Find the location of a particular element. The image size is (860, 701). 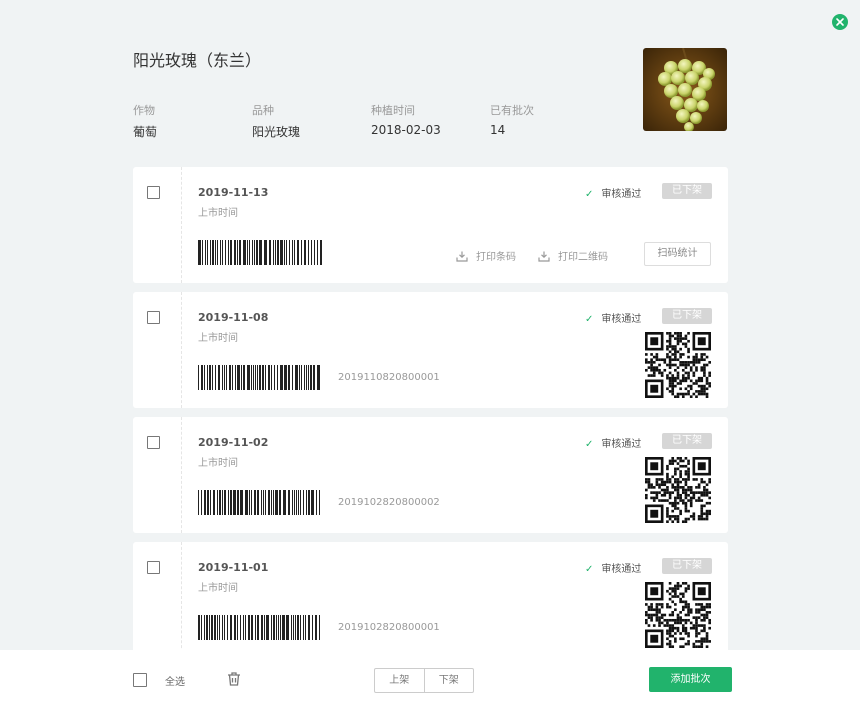

meta-label: 品种 is located at coordinates (263, 110).